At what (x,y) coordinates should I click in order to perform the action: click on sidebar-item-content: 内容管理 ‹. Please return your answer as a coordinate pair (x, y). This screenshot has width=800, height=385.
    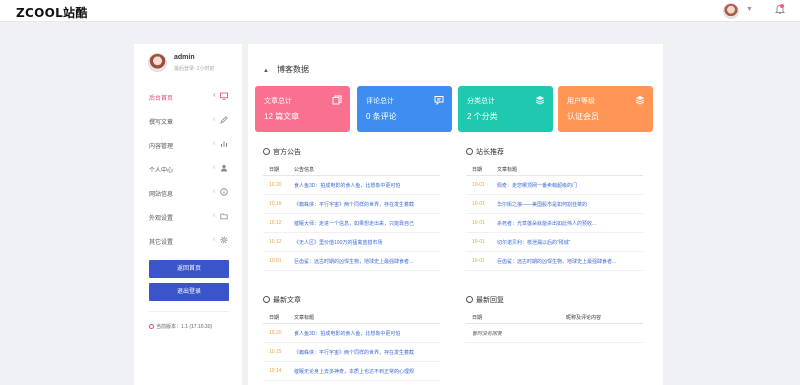
    Looking at the image, I should click on (188, 145).